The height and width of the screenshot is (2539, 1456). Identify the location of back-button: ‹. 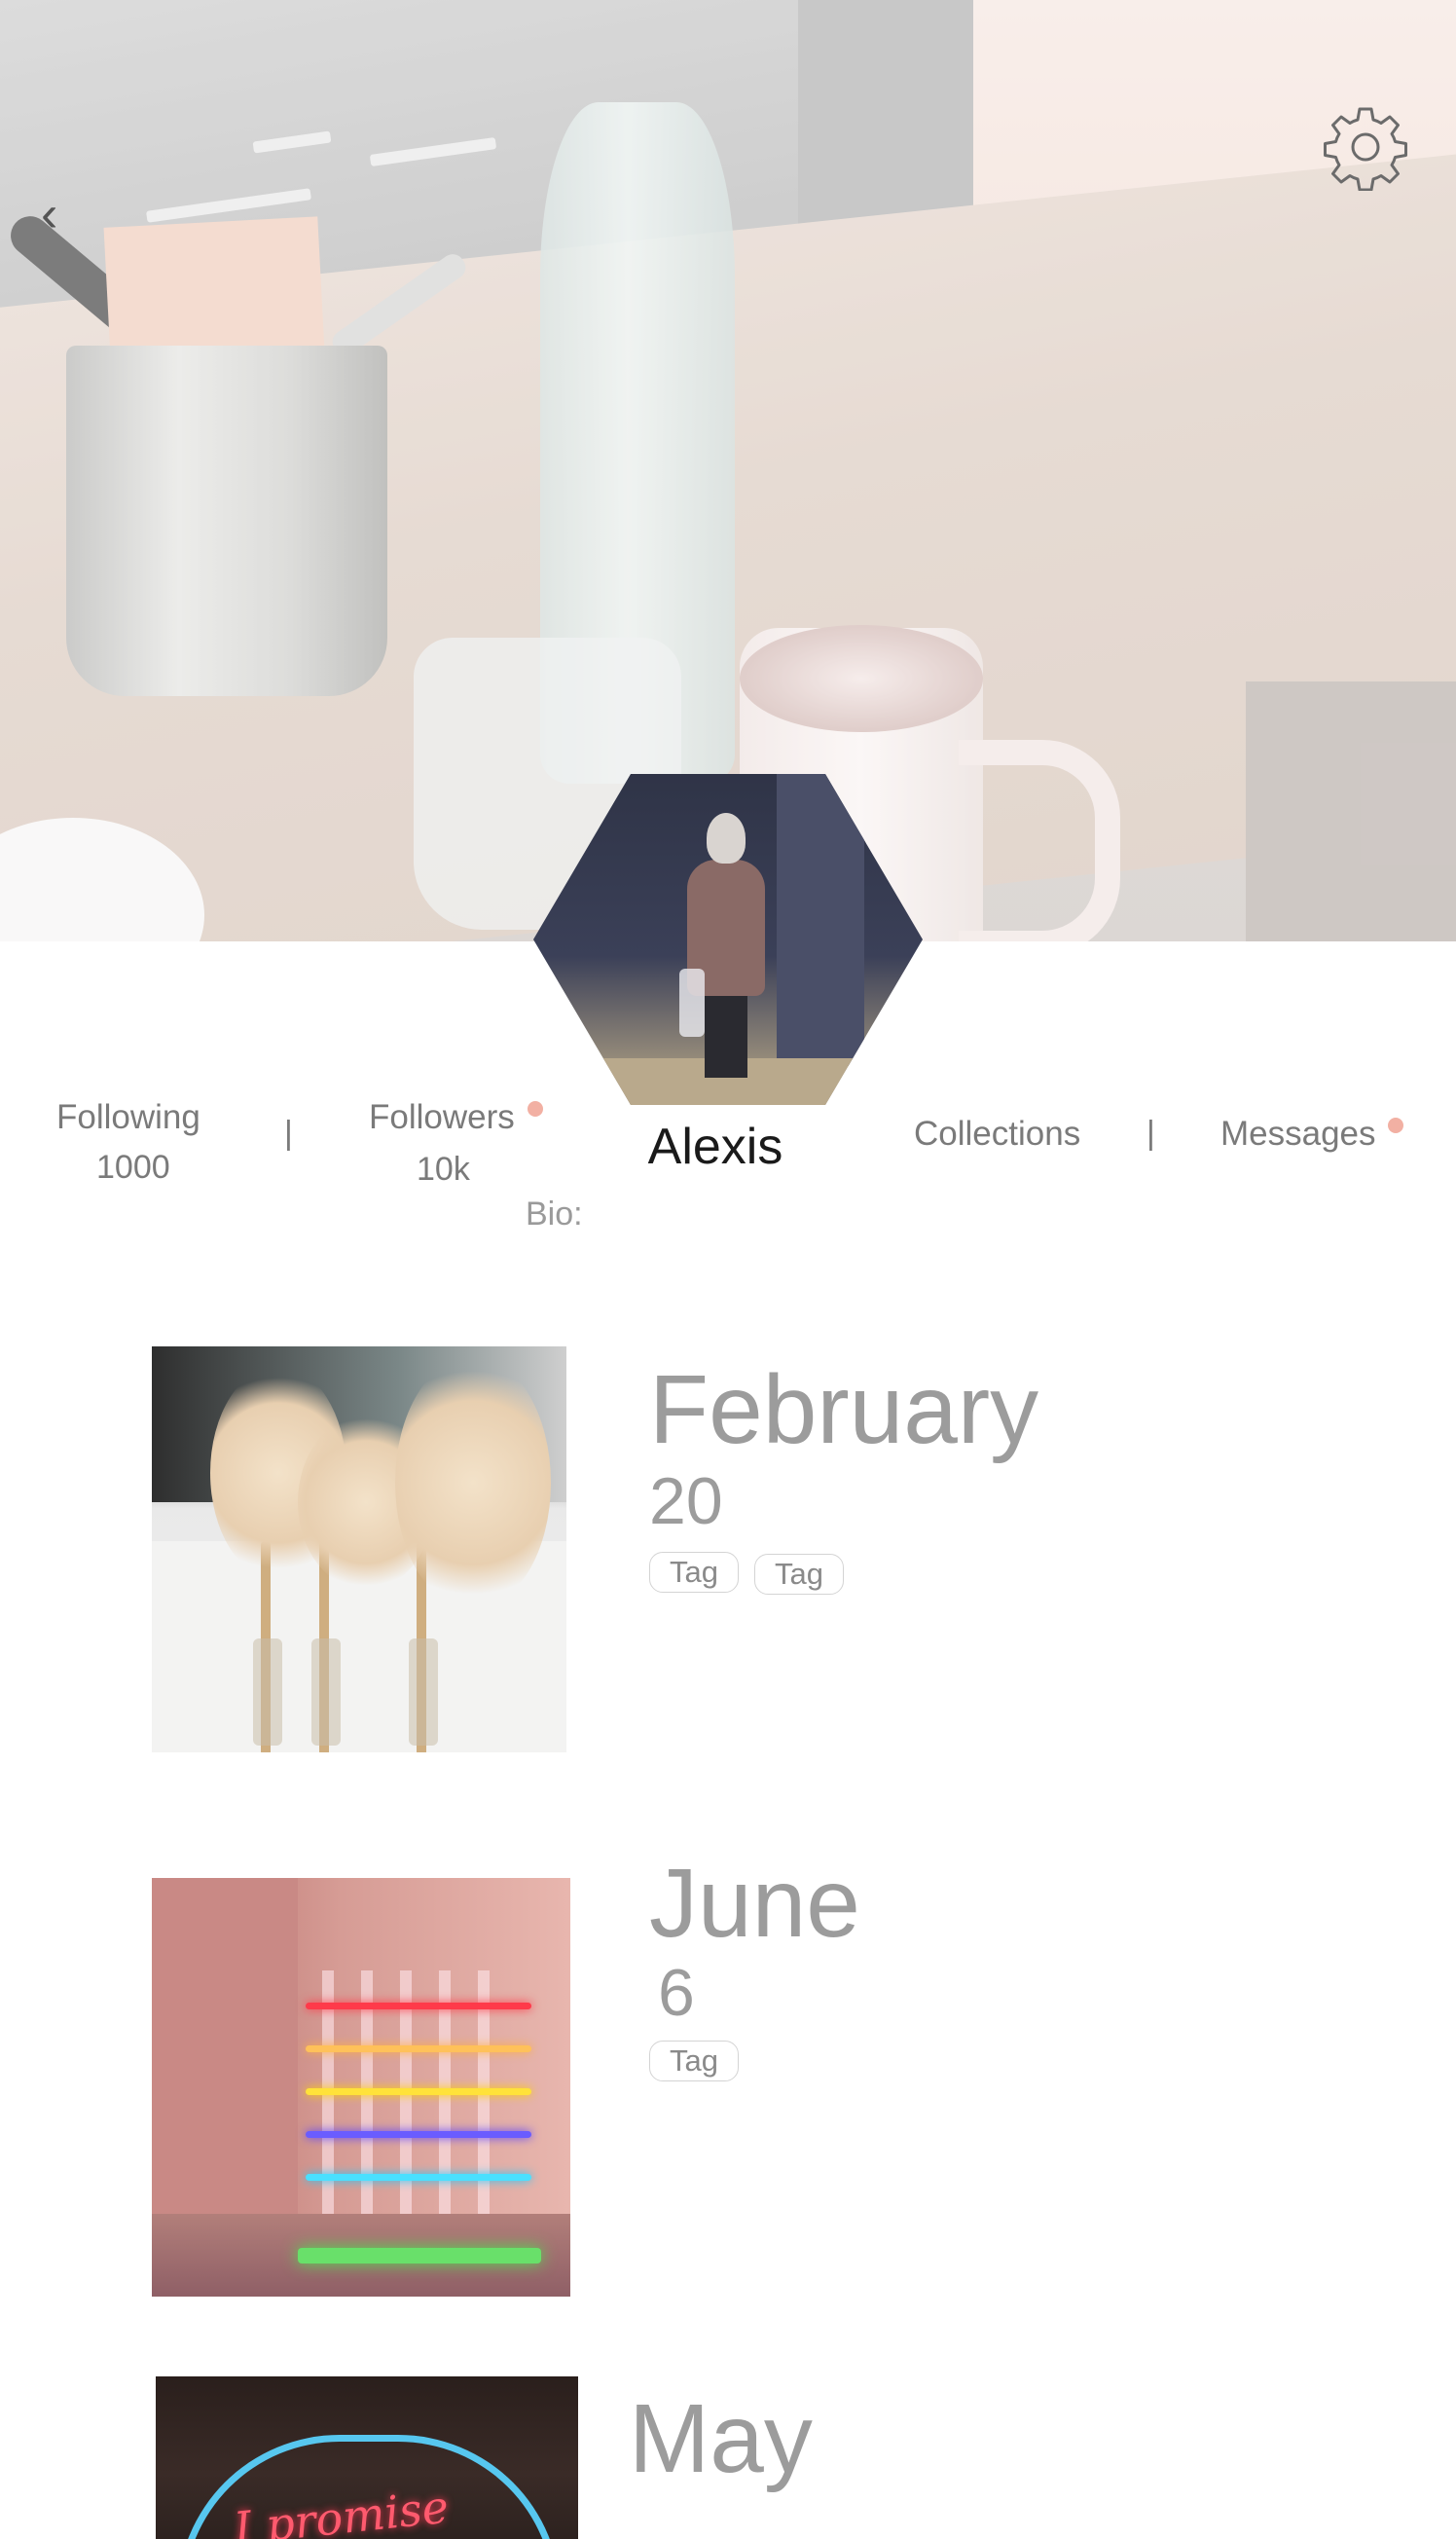
(60, 214).